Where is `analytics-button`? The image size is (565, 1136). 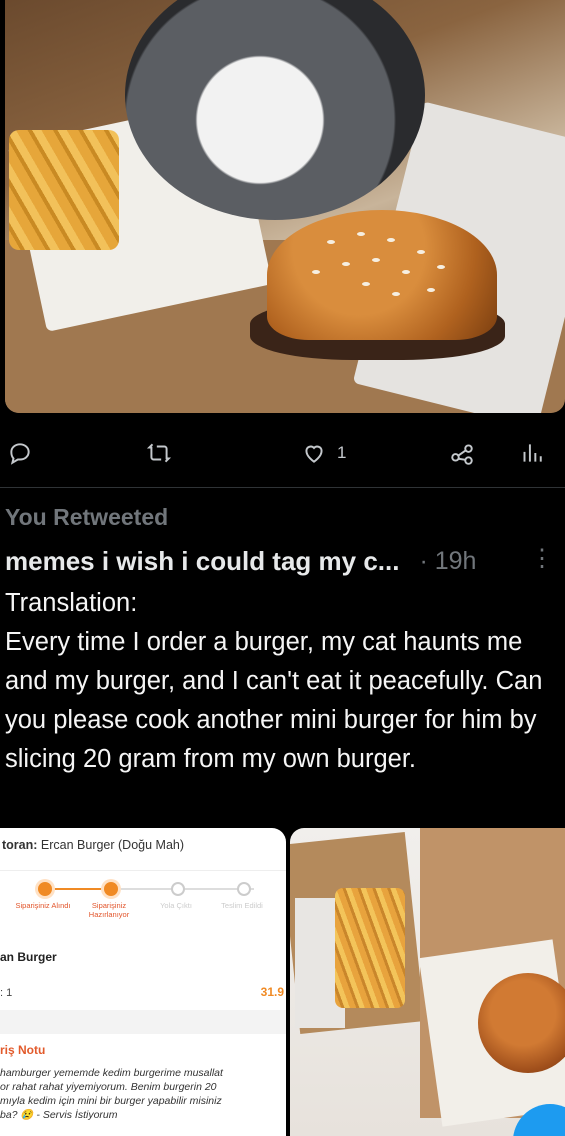
analytics-button is located at coordinates (531, 453).